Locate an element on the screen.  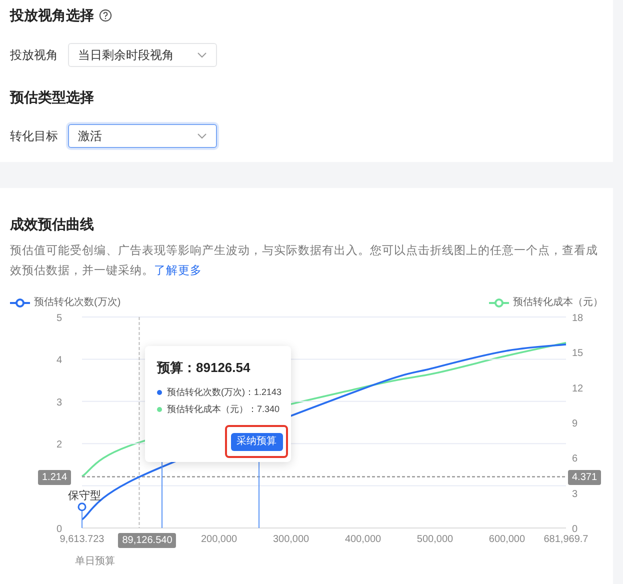
tooltip-title: 预算：89126.54 is located at coordinates (204, 368).